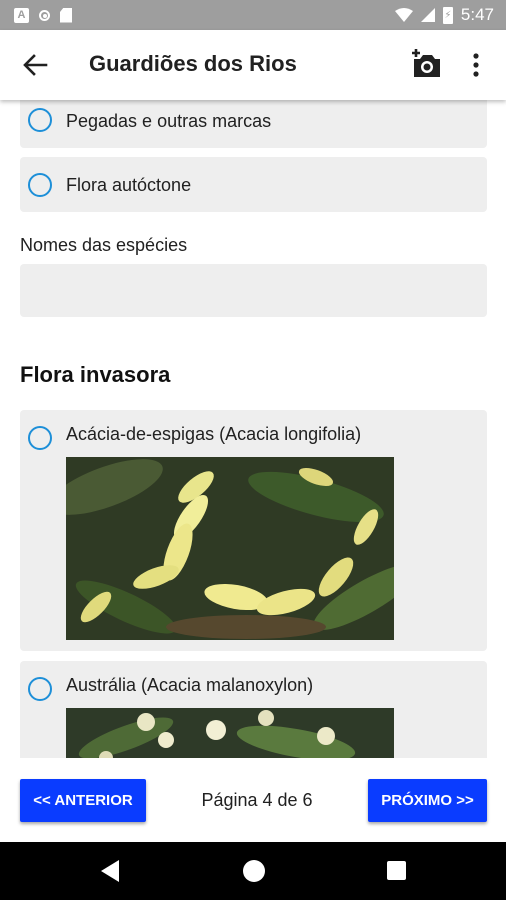 The image size is (506, 900). Describe the element at coordinates (35, 65) in the screenshot. I see `back-arrow-icon` at that location.